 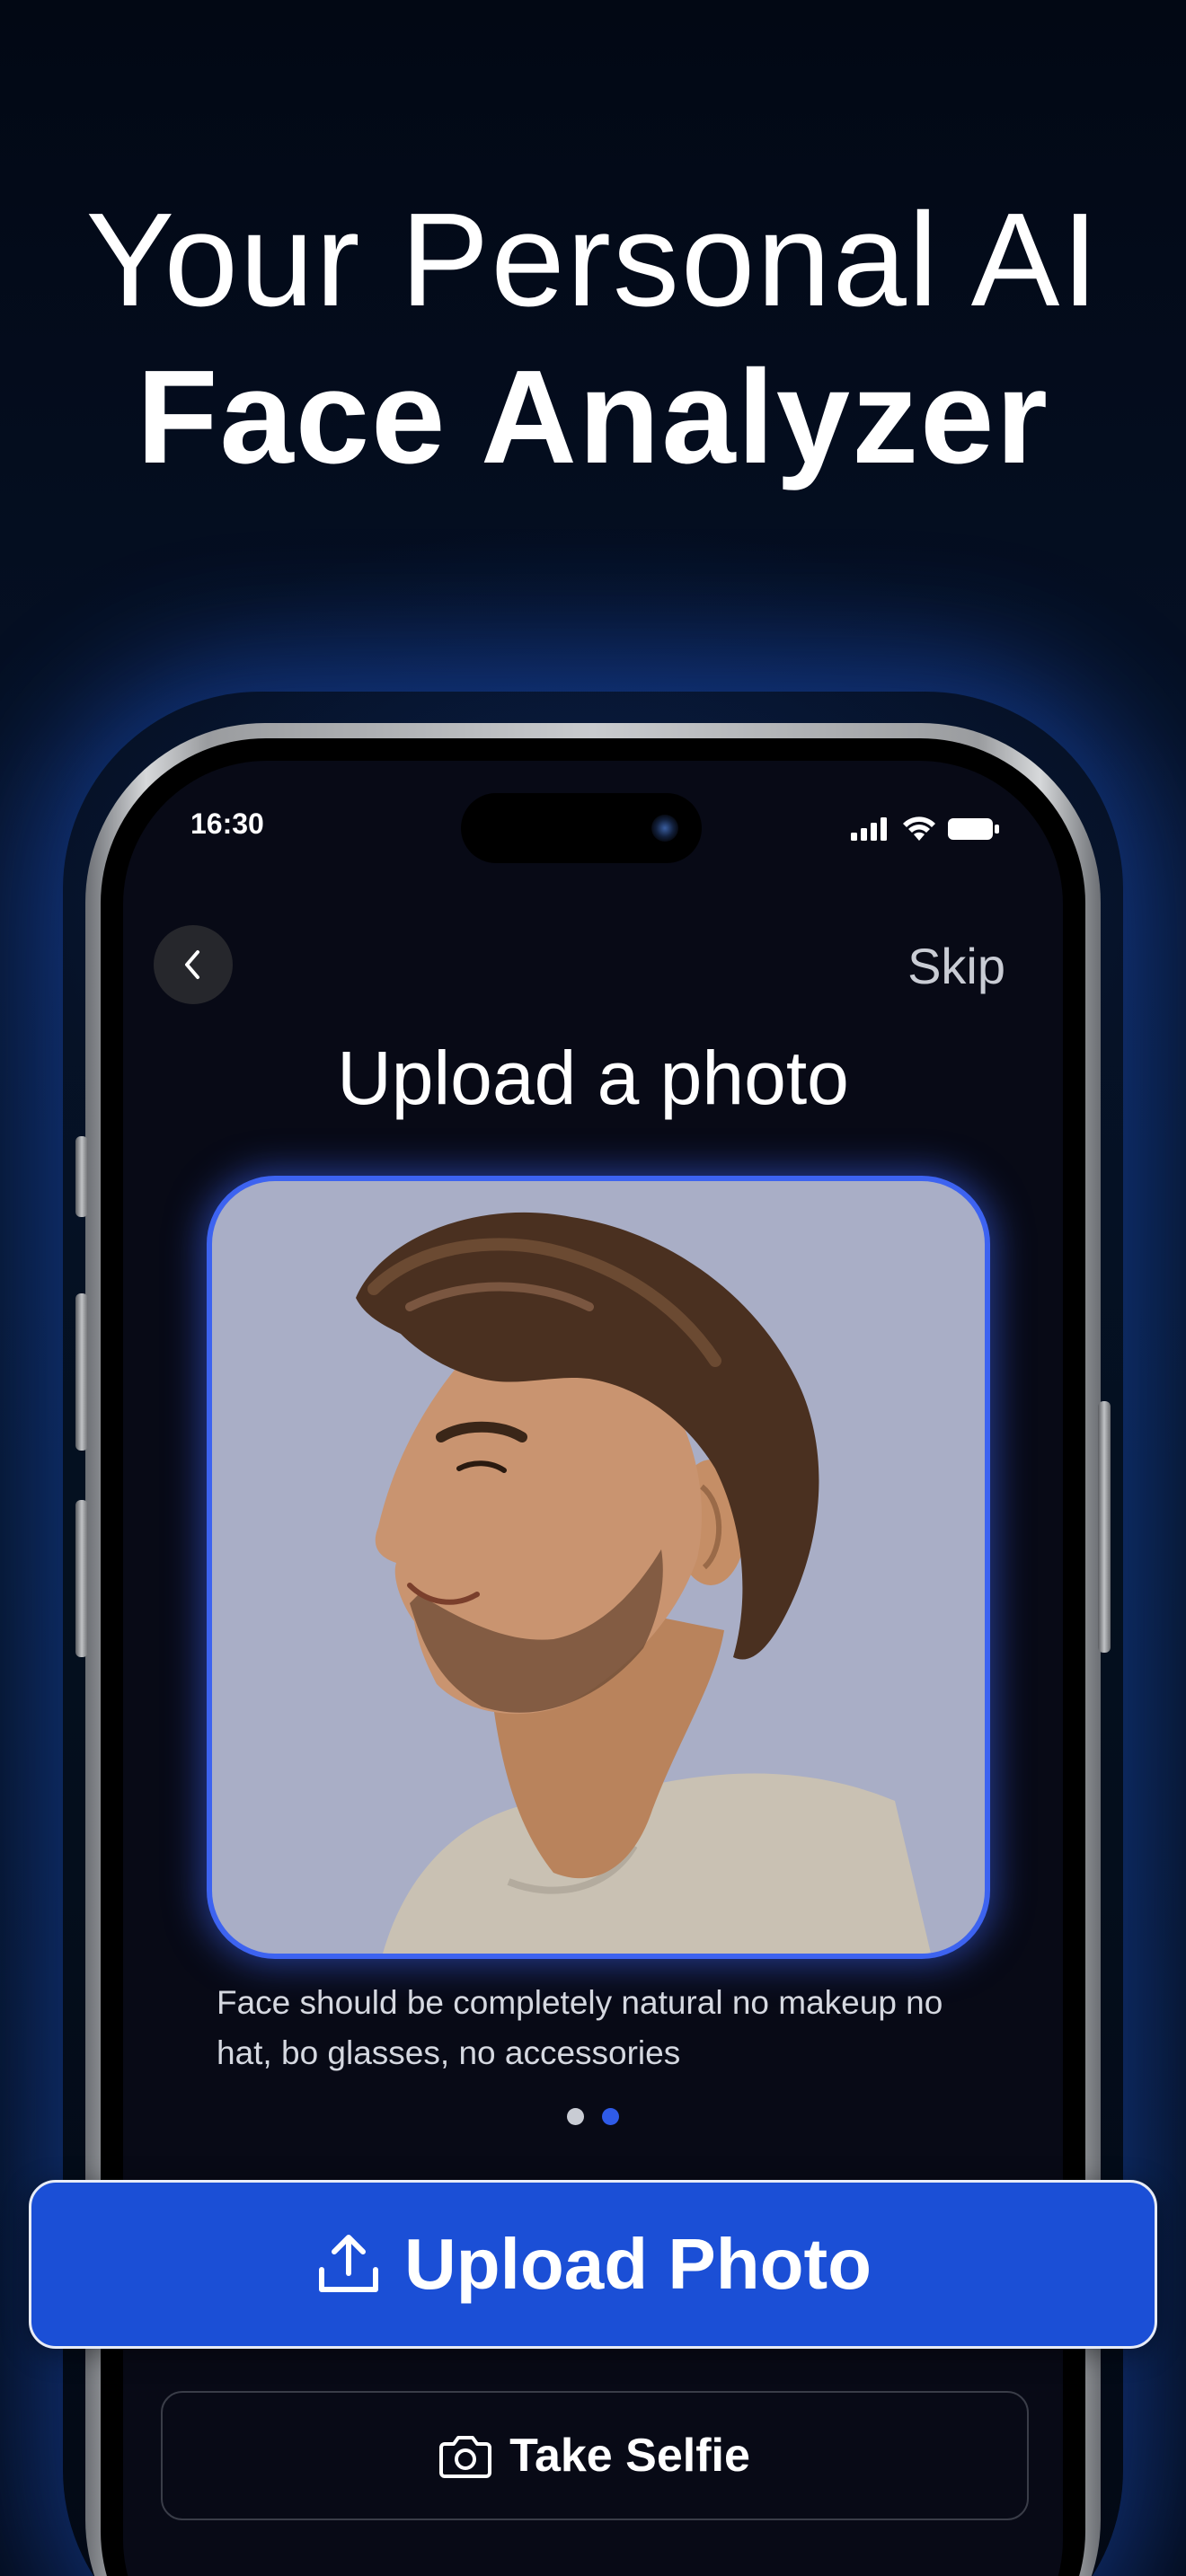 I want to click on phone-side-button-action, so click(x=81, y=1176).